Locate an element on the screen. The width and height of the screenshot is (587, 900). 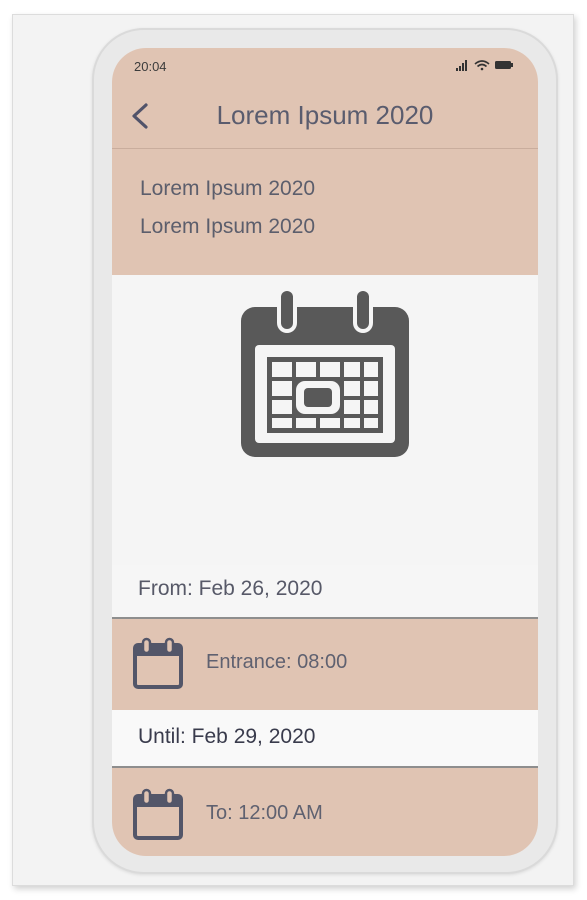
status-icons is located at coordinates (485, 67).